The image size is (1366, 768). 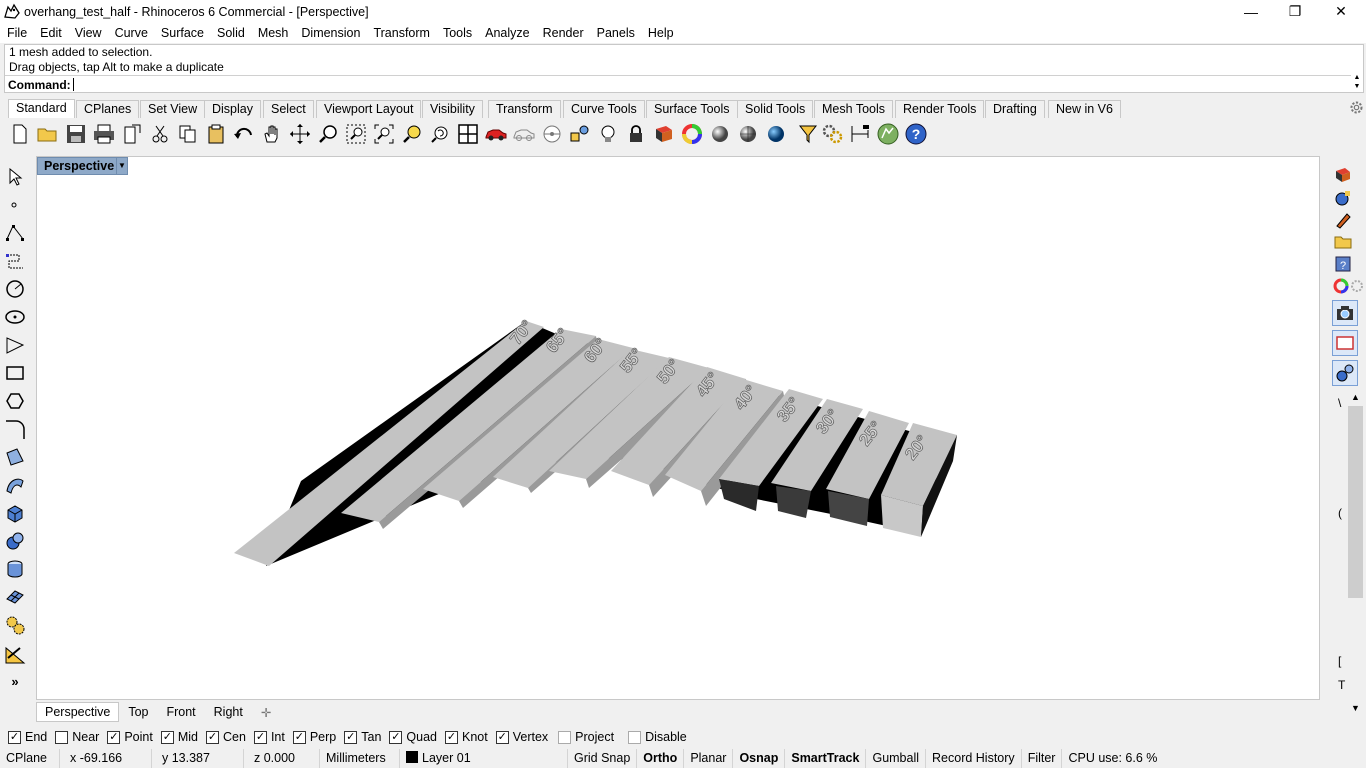 What do you see at coordinates (776, 134) in the screenshot?
I see `render-icon` at bounding box center [776, 134].